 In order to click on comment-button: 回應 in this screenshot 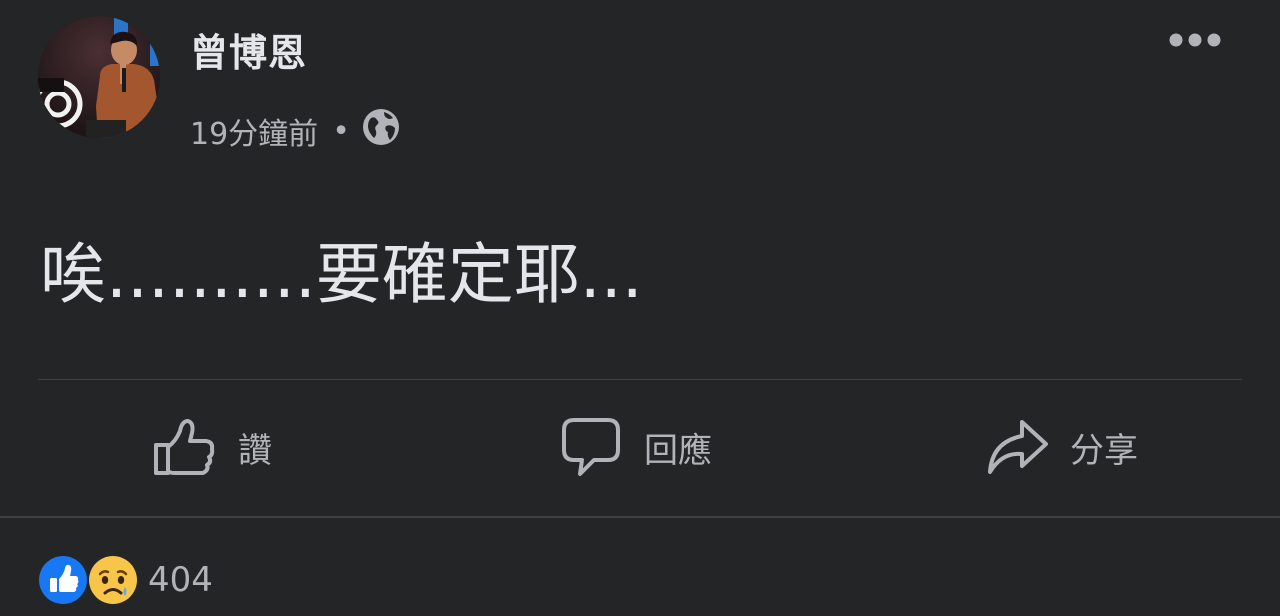, I will do `click(636, 447)`.